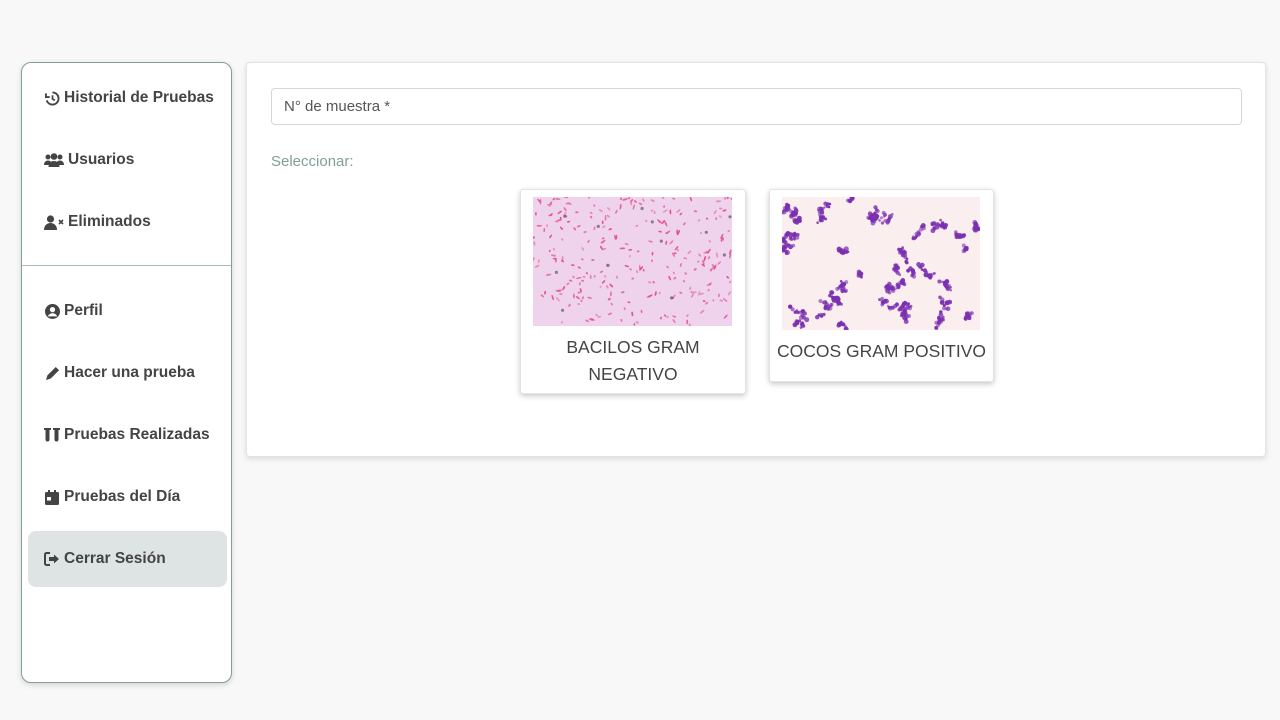 This screenshot has height=720, width=1280. I want to click on vials-icon, so click(52, 435).